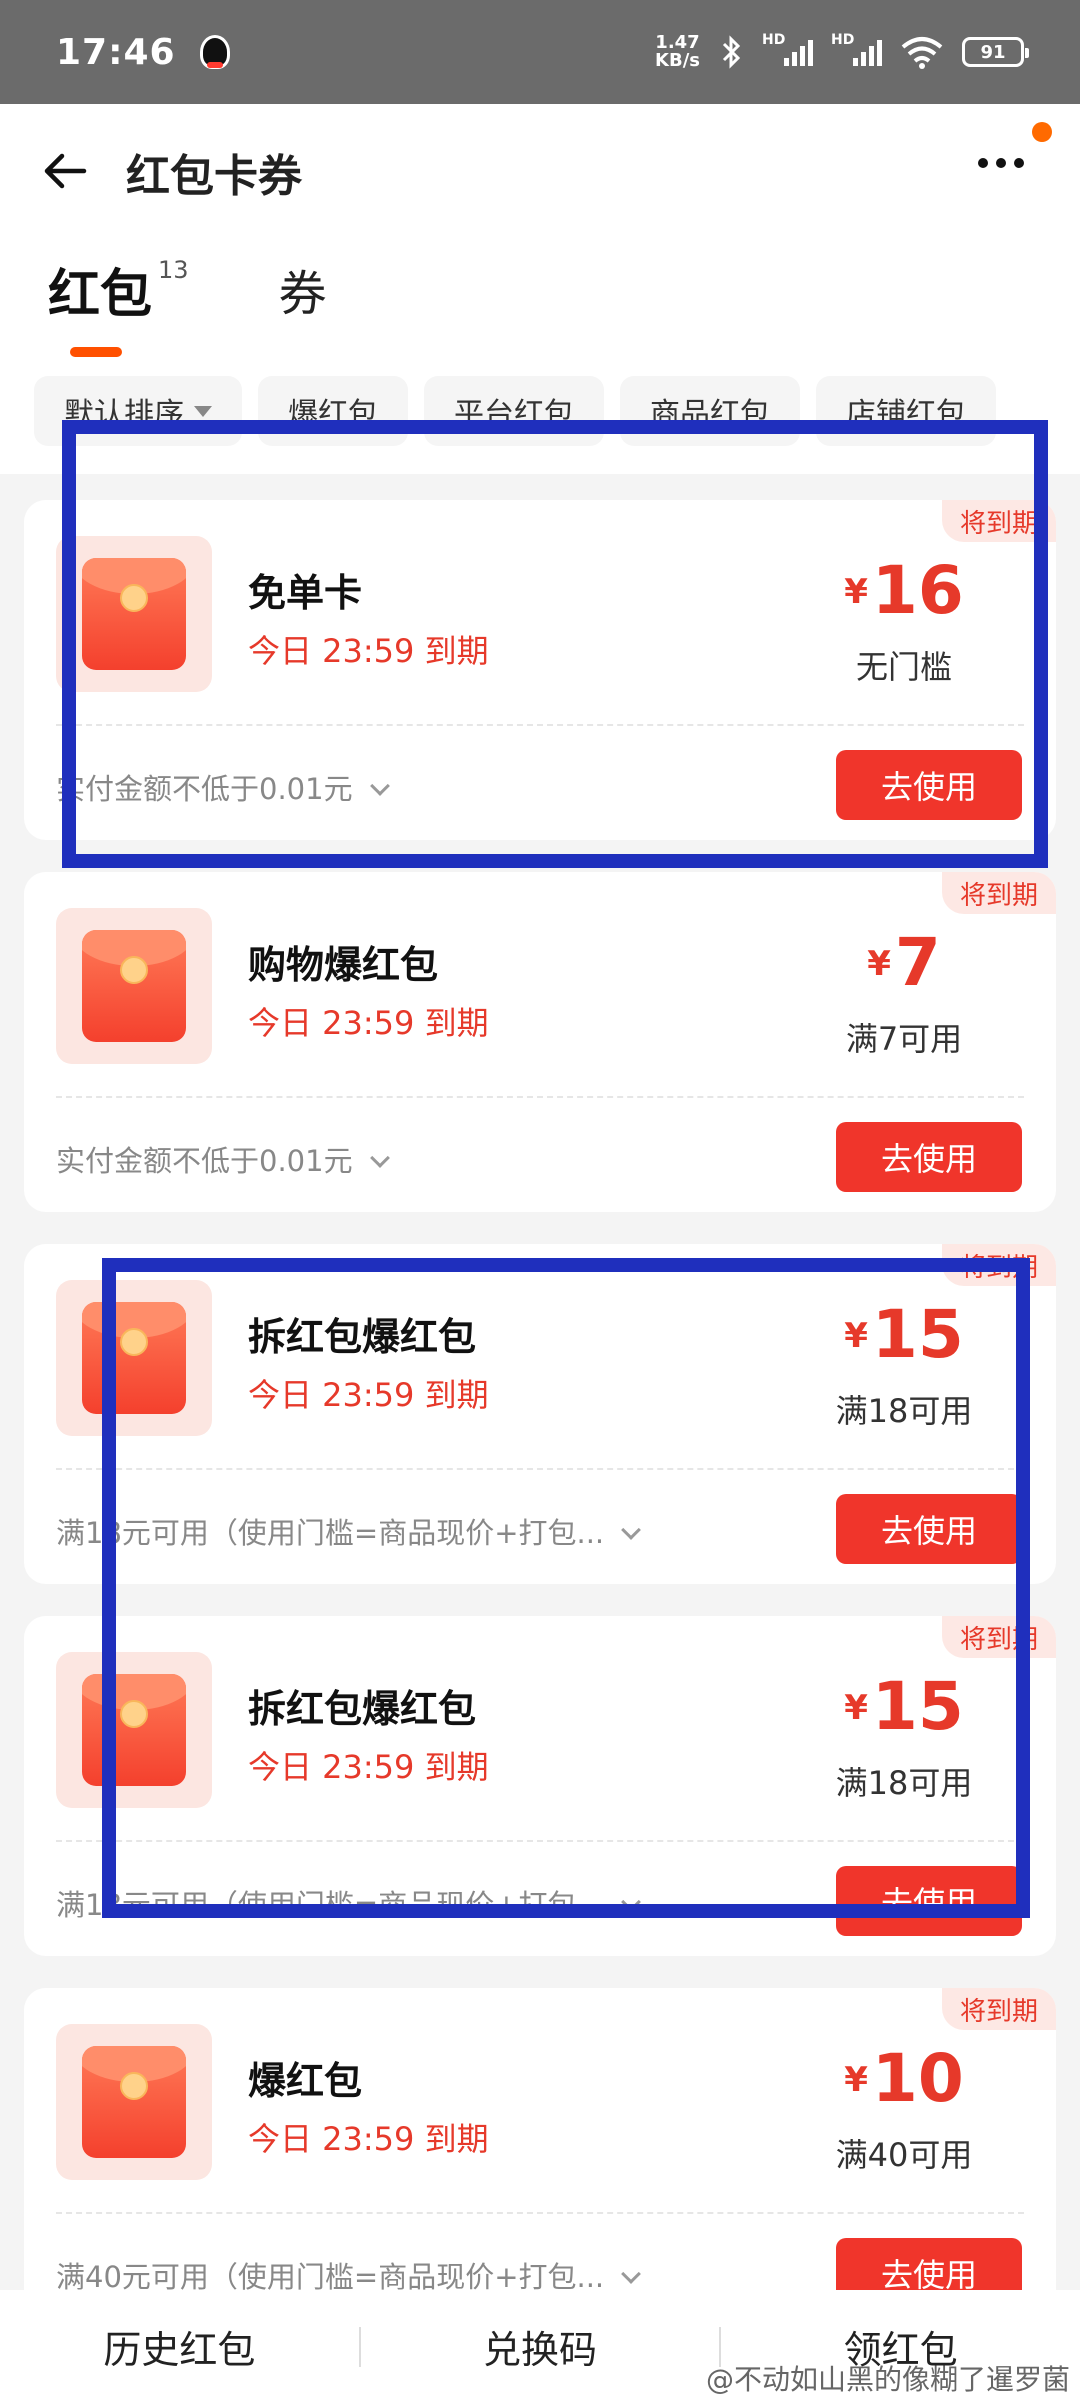  I want to click on notification-dot, so click(1042, 132).